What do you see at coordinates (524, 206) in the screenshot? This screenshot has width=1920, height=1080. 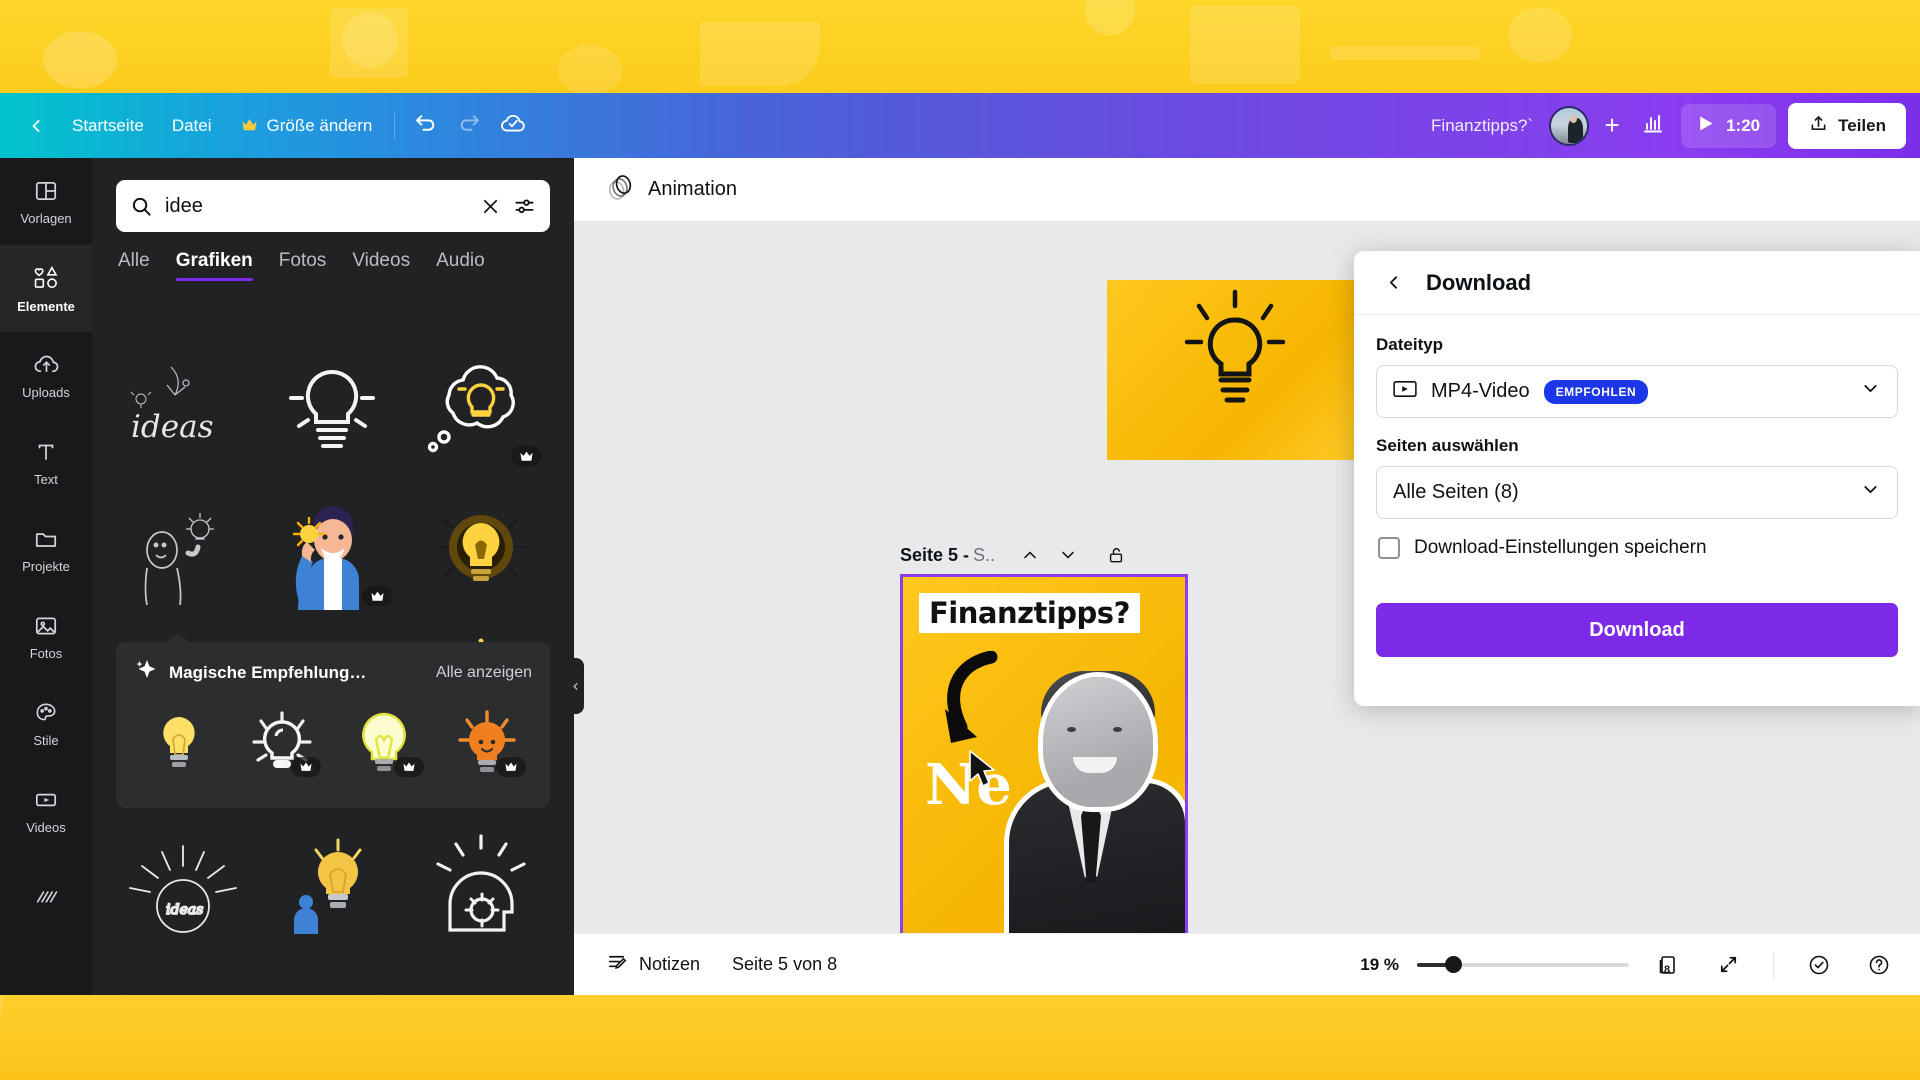 I see `sliders-icon` at bounding box center [524, 206].